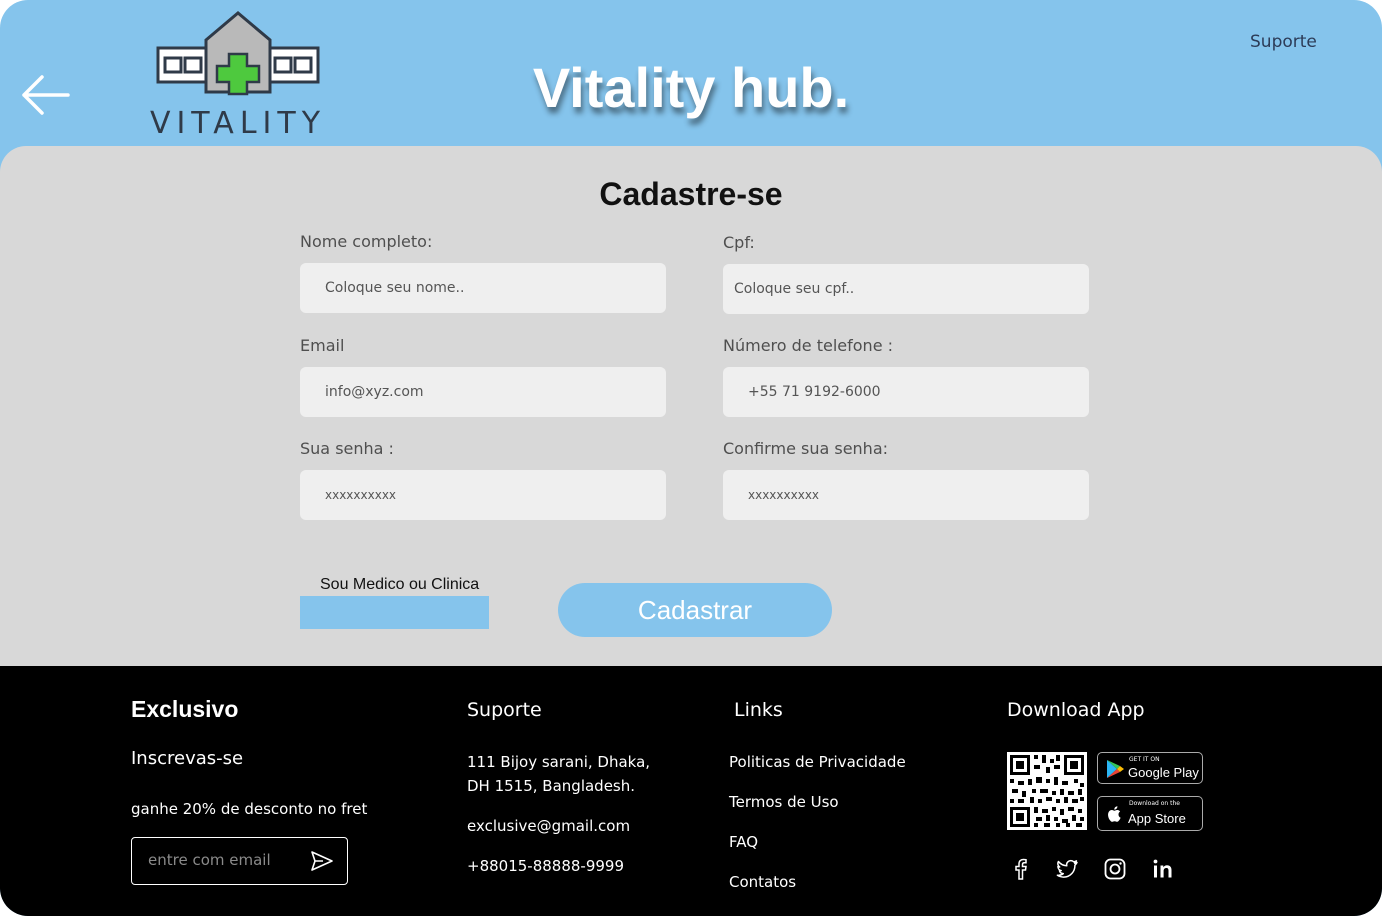  What do you see at coordinates (691, 87) in the screenshot?
I see `brand-title: Vitality hub.` at bounding box center [691, 87].